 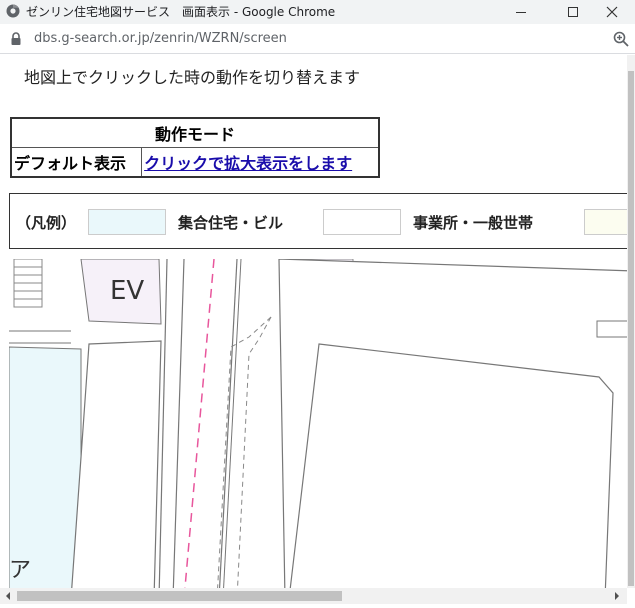 I want to click on window-title: ゼンリン住宅地図サービス 画面表示 - Google Chrome, so click(x=181, y=12).